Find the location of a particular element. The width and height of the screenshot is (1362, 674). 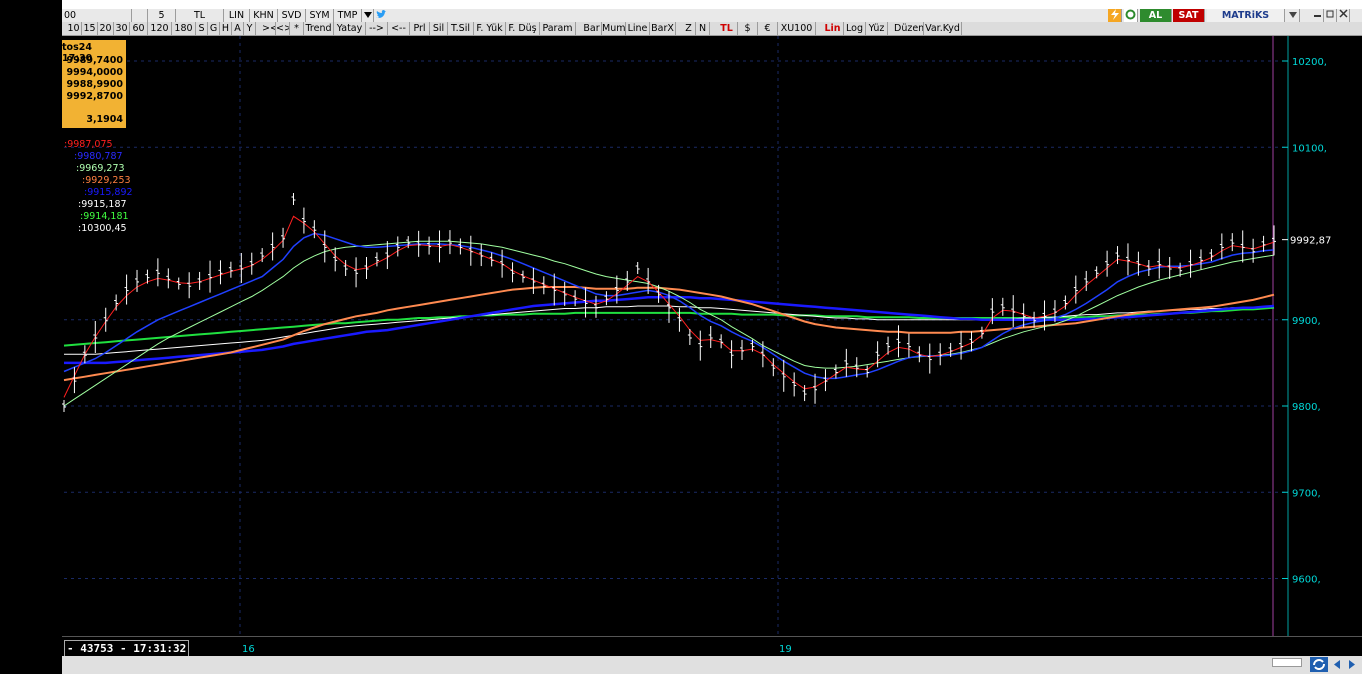

y-tick-label: 9800, is located at coordinates (1306, 407).